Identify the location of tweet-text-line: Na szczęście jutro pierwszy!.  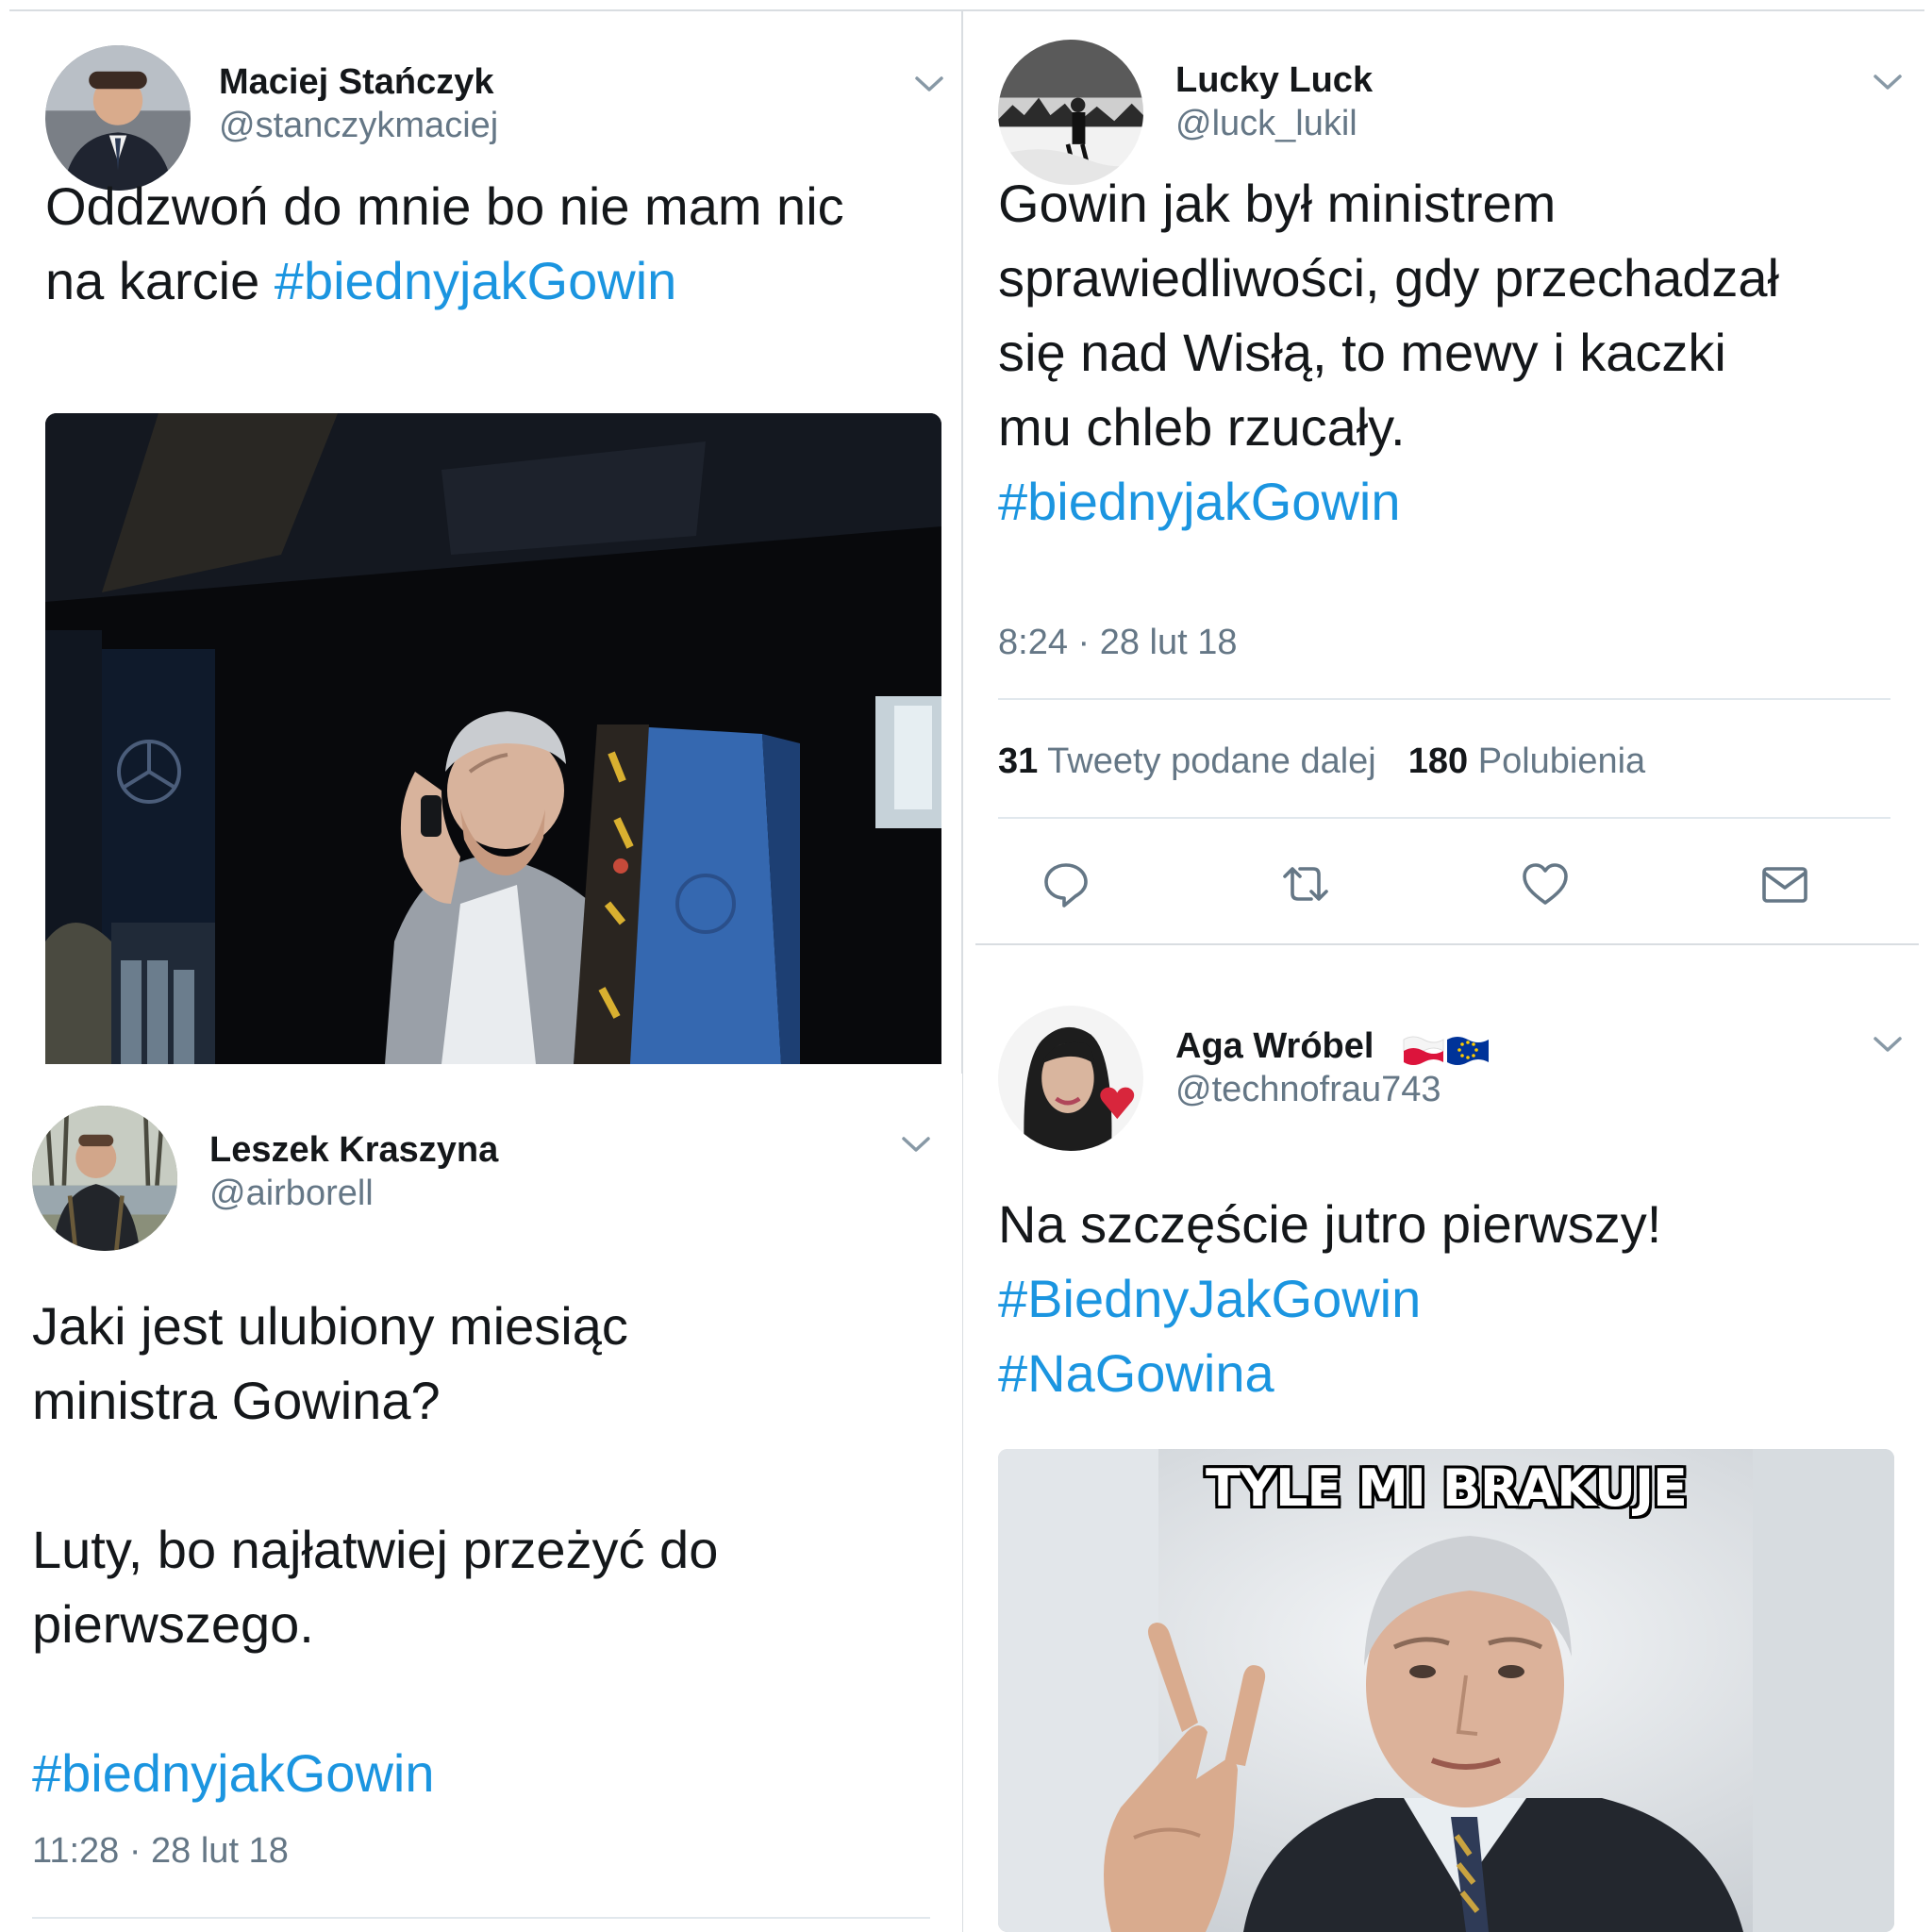
(1330, 1224).